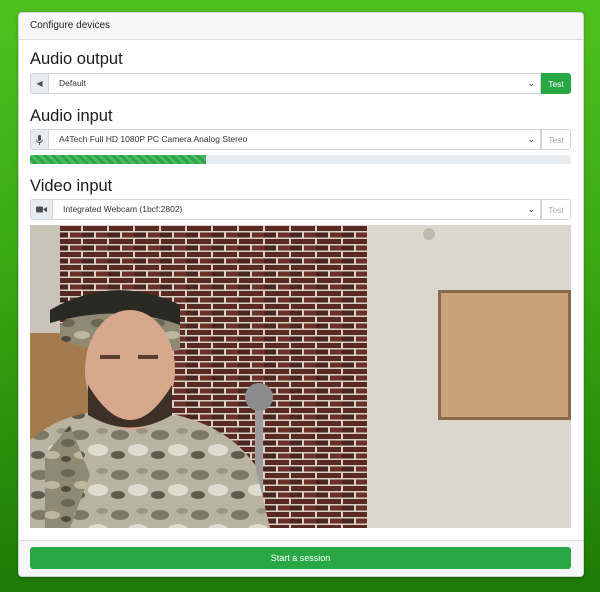 The width and height of the screenshot is (600, 592). Describe the element at coordinates (41, 209) in the screenshot. I see `video-camera-icon` at that location.